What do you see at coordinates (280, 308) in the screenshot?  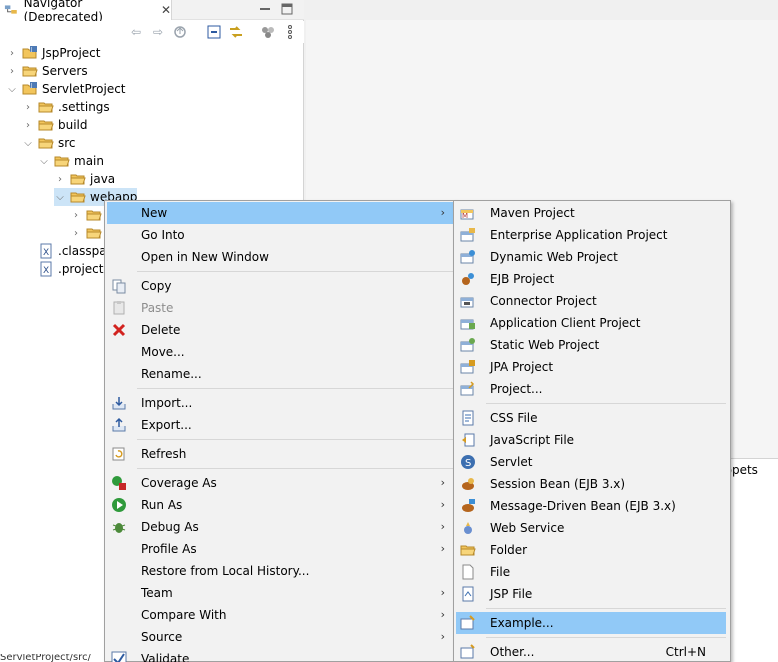 I see `menu-item: Paste` at bounding box center [280, 308].